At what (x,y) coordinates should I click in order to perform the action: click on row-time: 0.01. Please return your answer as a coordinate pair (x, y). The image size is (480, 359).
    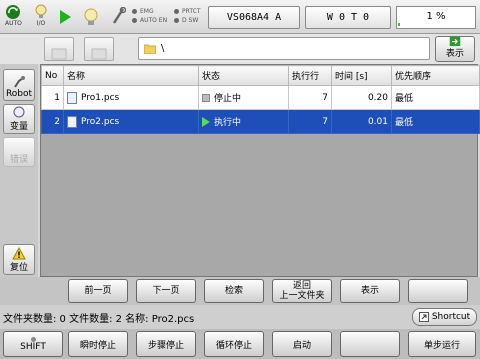
    Looking at the image, I should click on (361, 121).